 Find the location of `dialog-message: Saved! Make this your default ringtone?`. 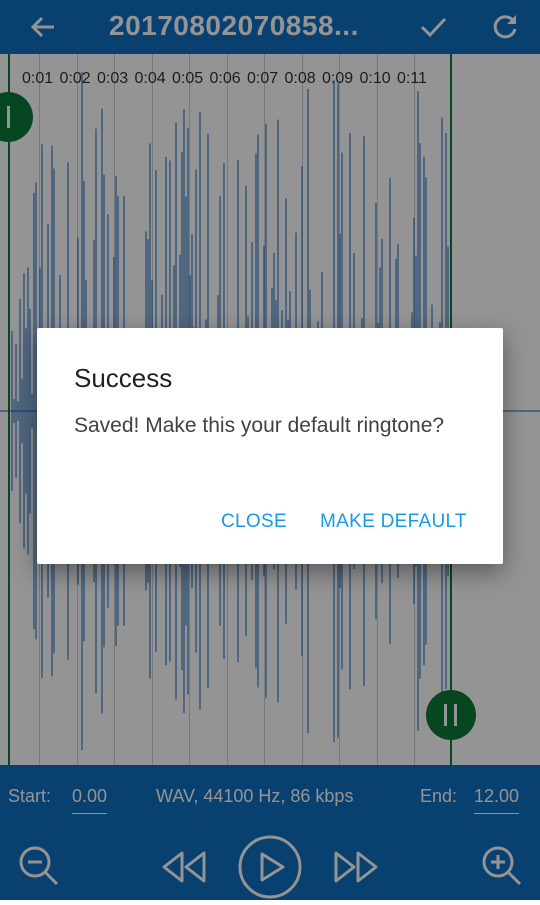

dialog-message: Saved! Make this your default ringtone? is located at coordinates (259, 425).